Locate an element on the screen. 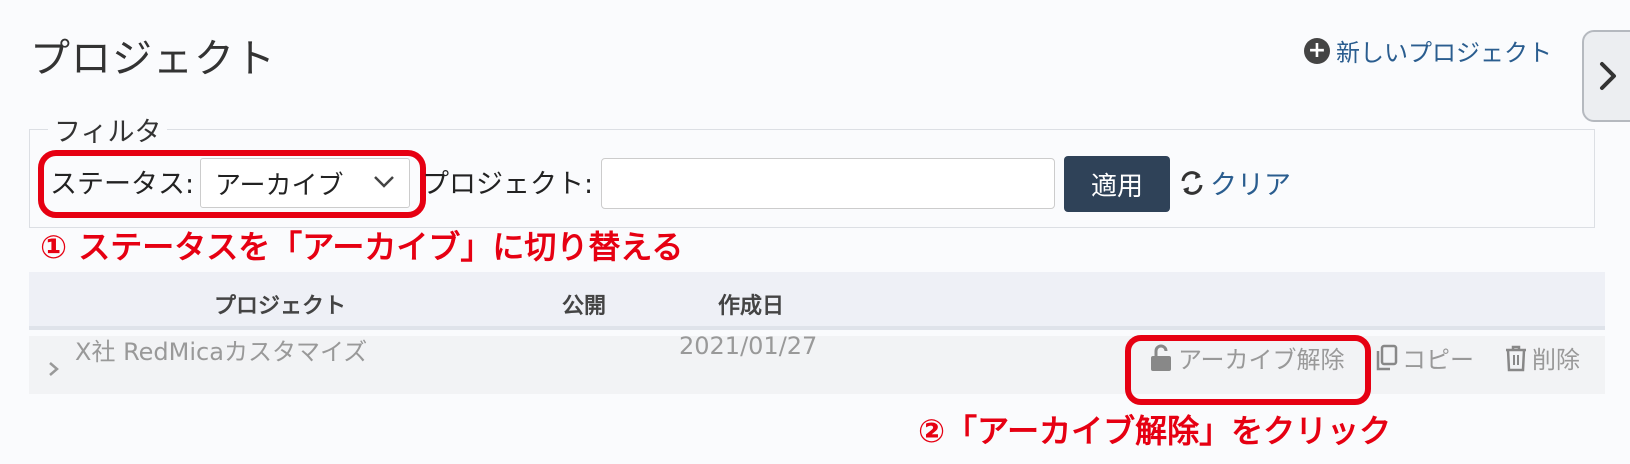  delete-label: 削除 is located at coordinates (1556, 360).